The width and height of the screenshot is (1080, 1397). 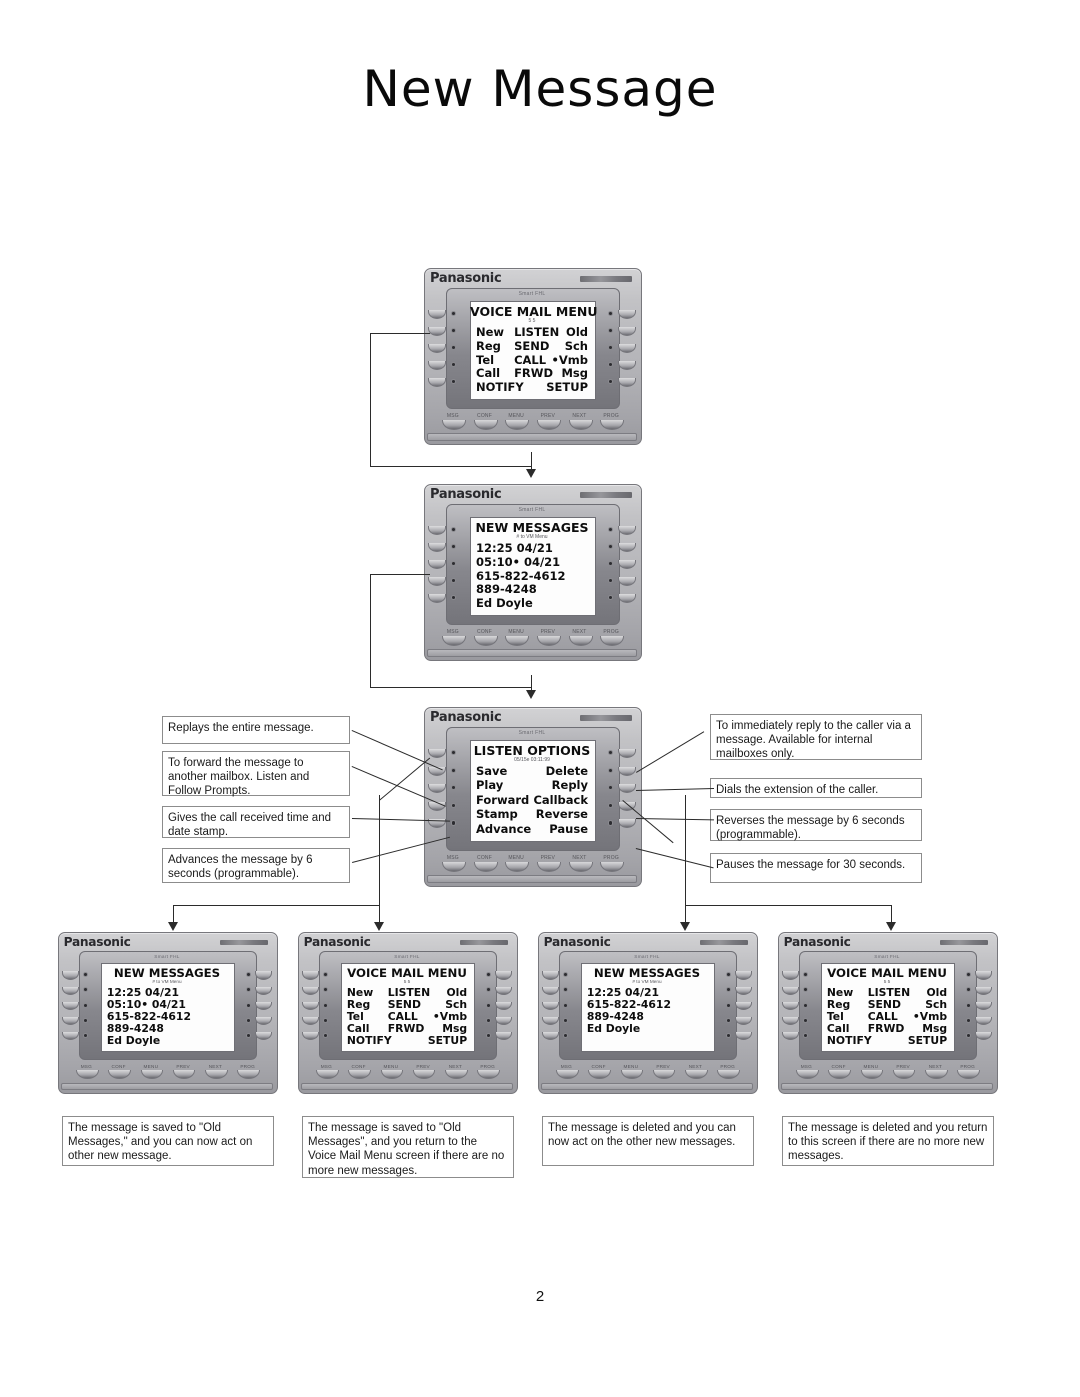 I want to click on lcd-subtitle: 05/15e 03:11:99, so click(x=532, y=760).